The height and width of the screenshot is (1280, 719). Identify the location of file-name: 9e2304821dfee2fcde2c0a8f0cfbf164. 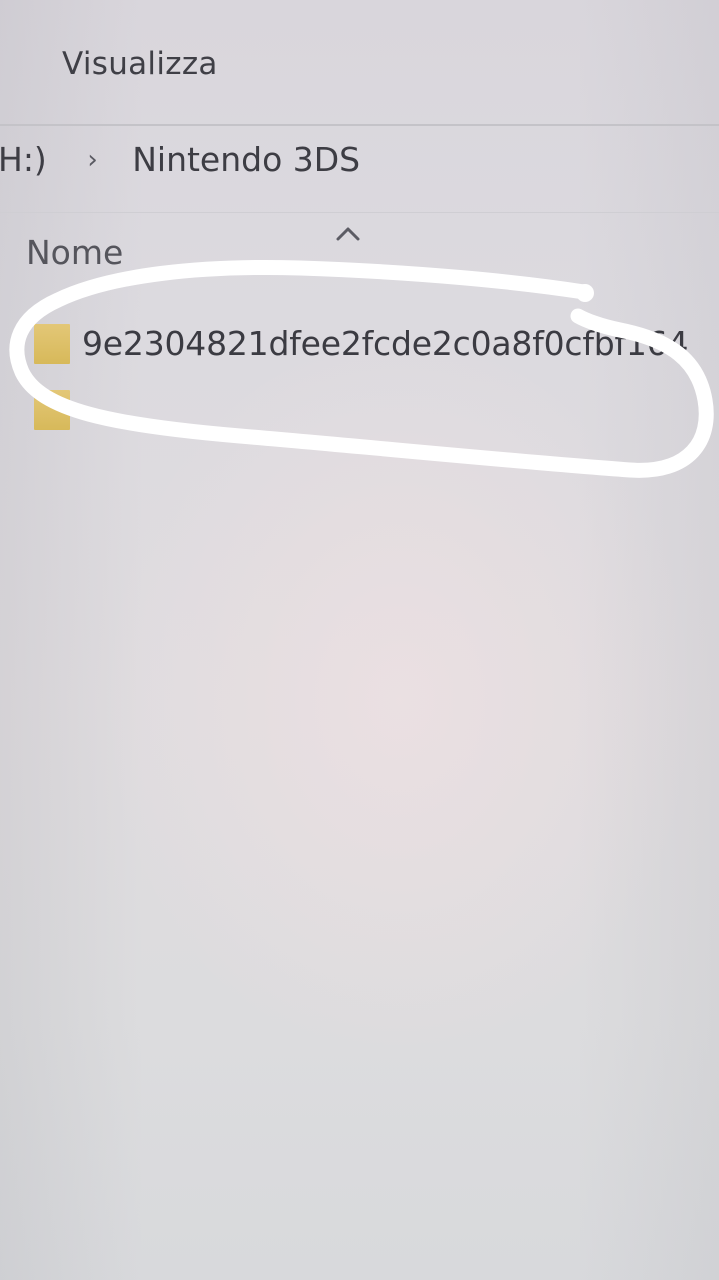
(385, 343).